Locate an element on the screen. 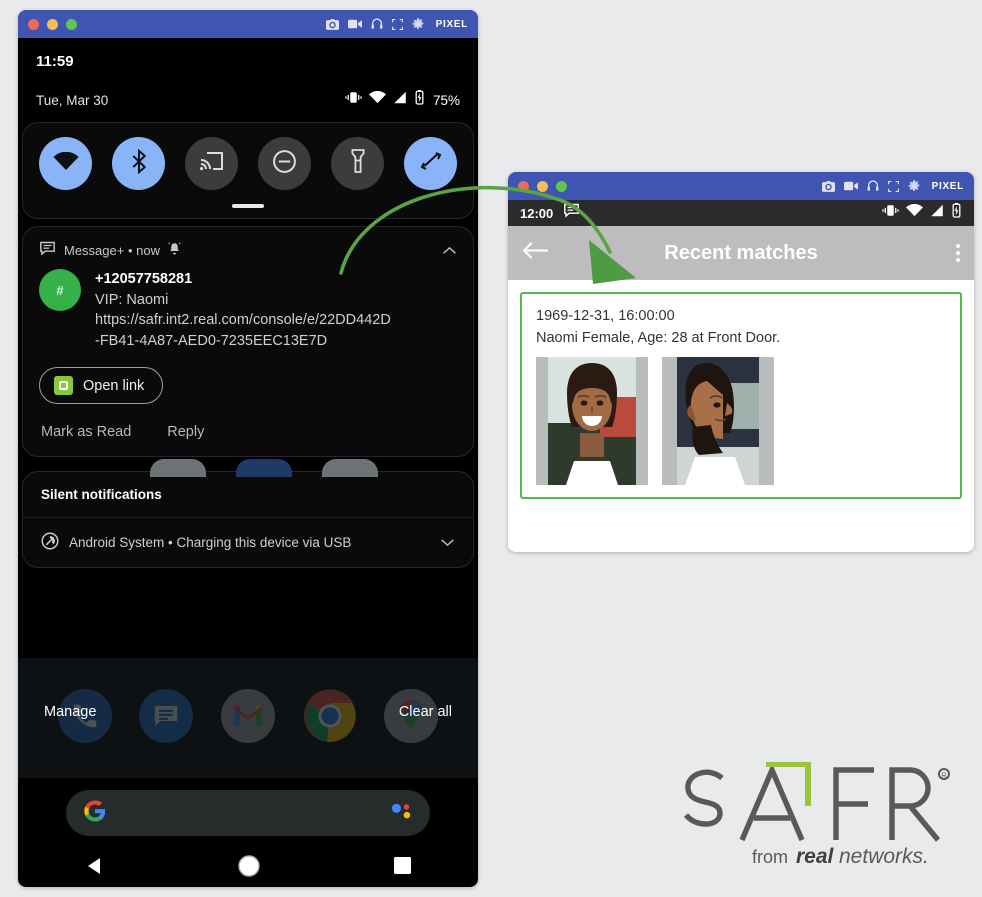  wifi-tile is located at coordinates (65, 163).